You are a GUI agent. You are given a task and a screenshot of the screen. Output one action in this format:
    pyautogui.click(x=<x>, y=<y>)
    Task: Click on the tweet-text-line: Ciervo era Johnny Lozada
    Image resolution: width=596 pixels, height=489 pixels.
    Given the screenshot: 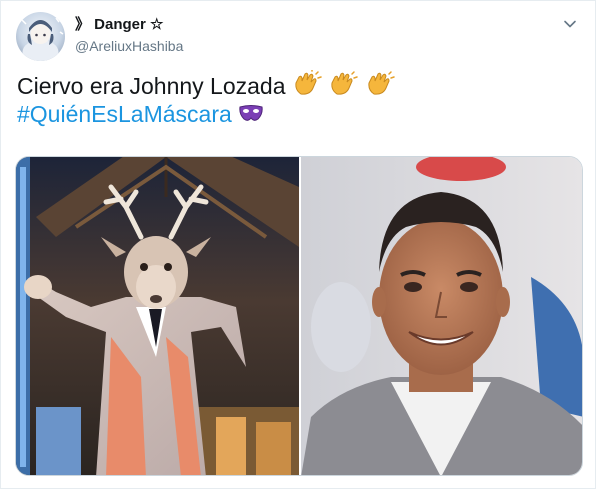 What is the action you would take?
    pyautogui.click(x=206, y=86)
    